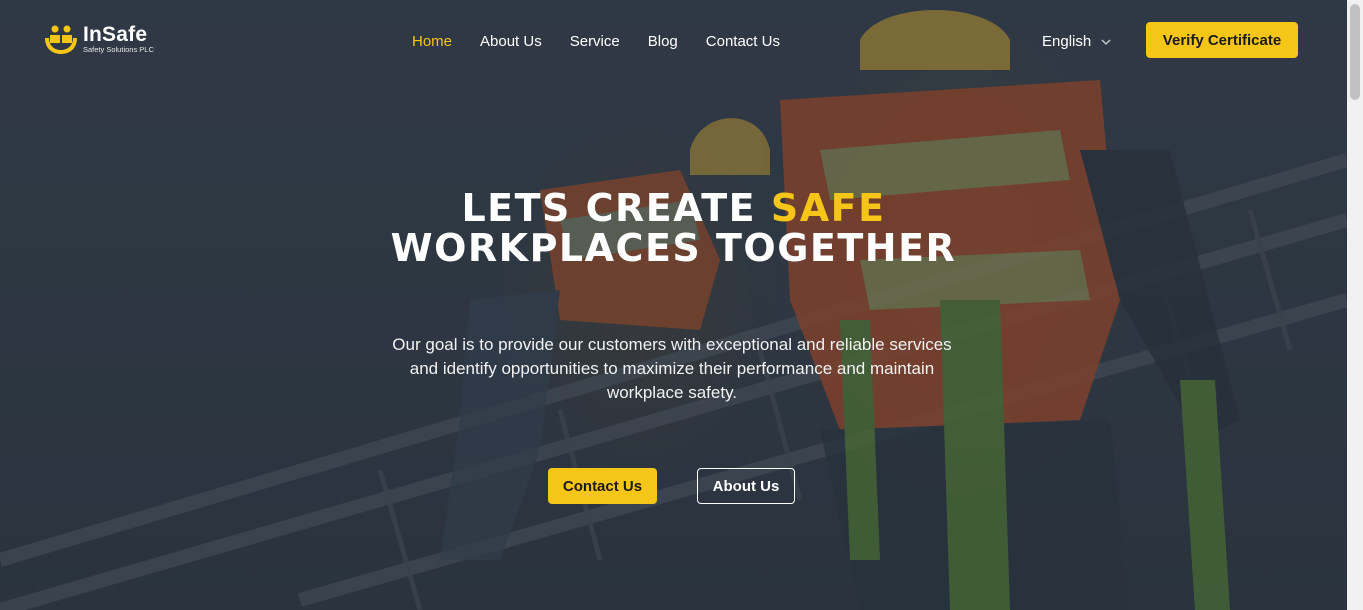 The image size is (1363, 610). Describe the element at coordinates (673, 248) in the screenshot. I see `headline-line2: WORKPLACES TOGETHER` at that location.